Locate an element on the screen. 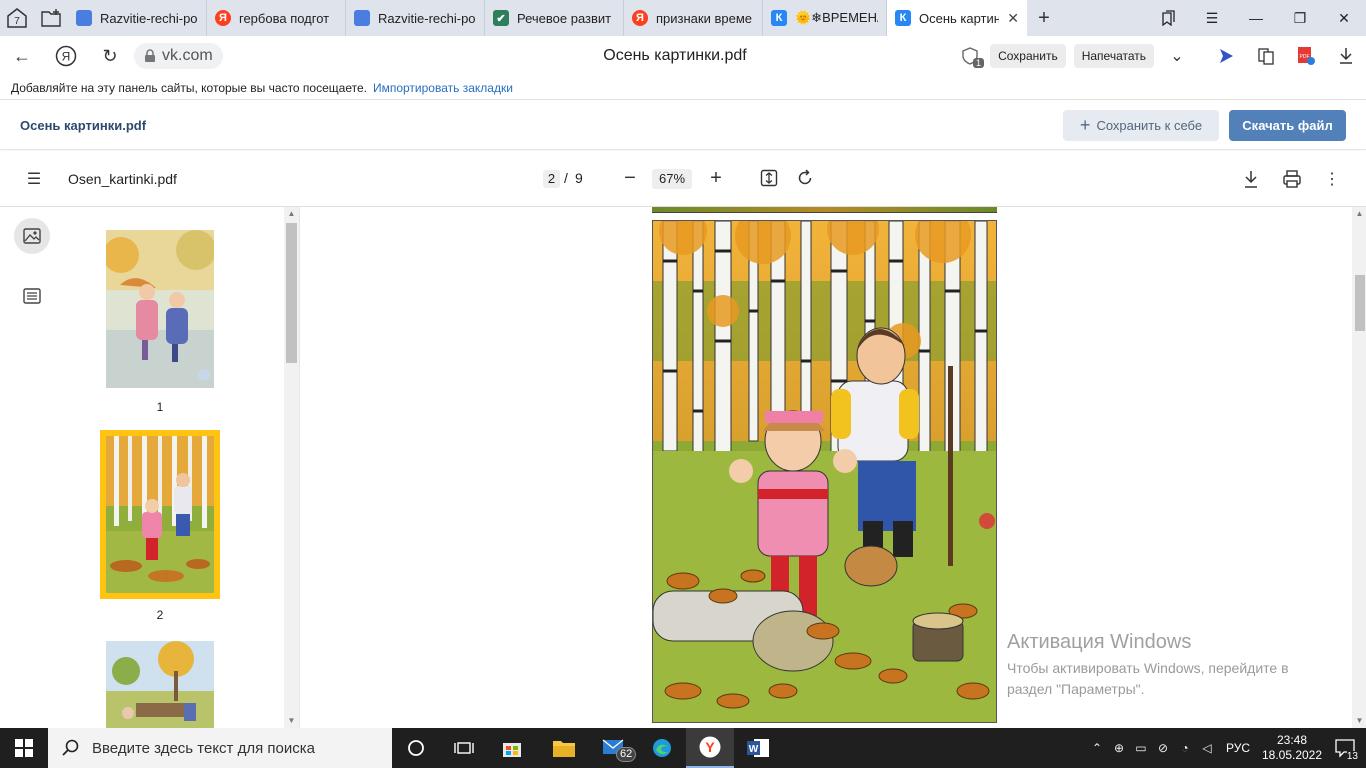 The width and height of the screenshot is (1366, 768). page-title: Осень картинки.pdf is located at coordinates (675, 55).